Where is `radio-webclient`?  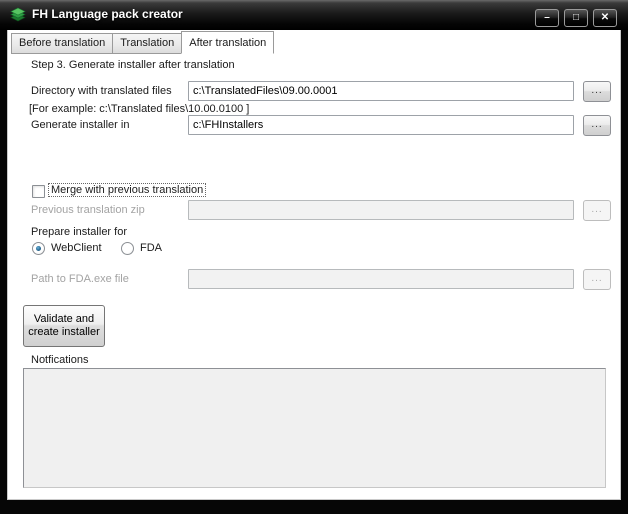 radio-webclient is located at coordinates (38, 248).